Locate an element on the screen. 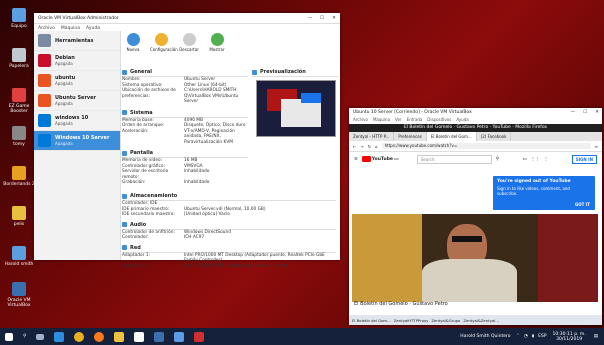 This screenshot has height=345, width=604. menu-ayuda: Ayuda is located at coordinates (93, 28).